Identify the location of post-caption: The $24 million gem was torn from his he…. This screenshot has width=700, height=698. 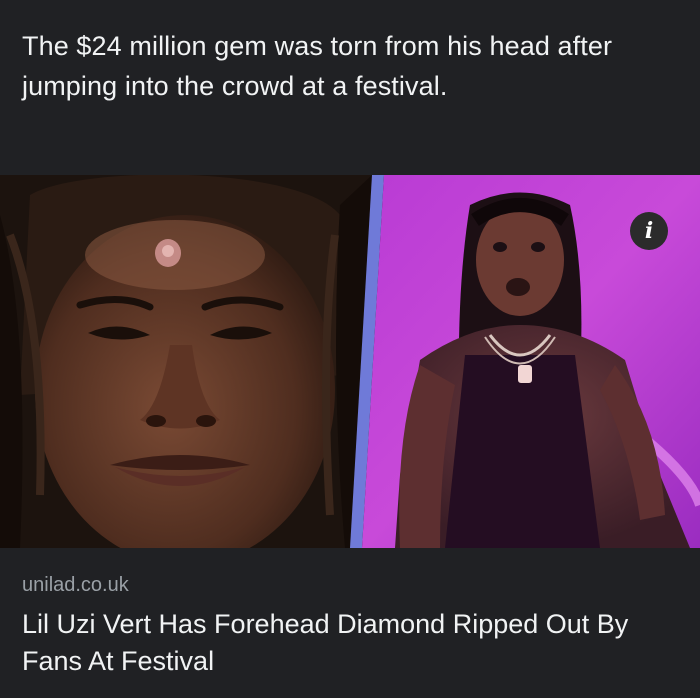
(317, 66).